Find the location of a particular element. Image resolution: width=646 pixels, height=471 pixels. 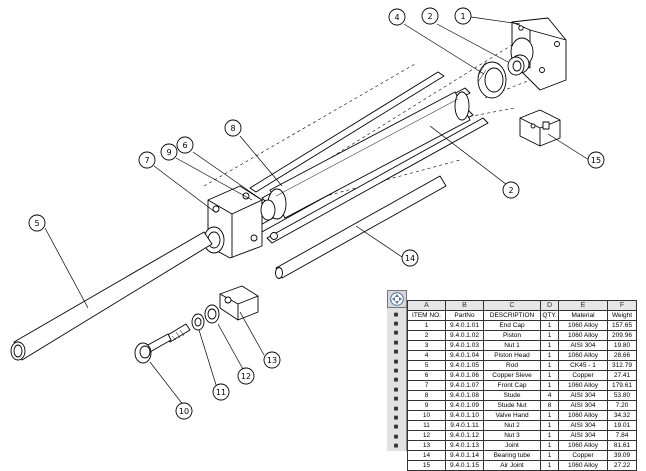

table-cell: 3 is located at coordinates (426, 345).